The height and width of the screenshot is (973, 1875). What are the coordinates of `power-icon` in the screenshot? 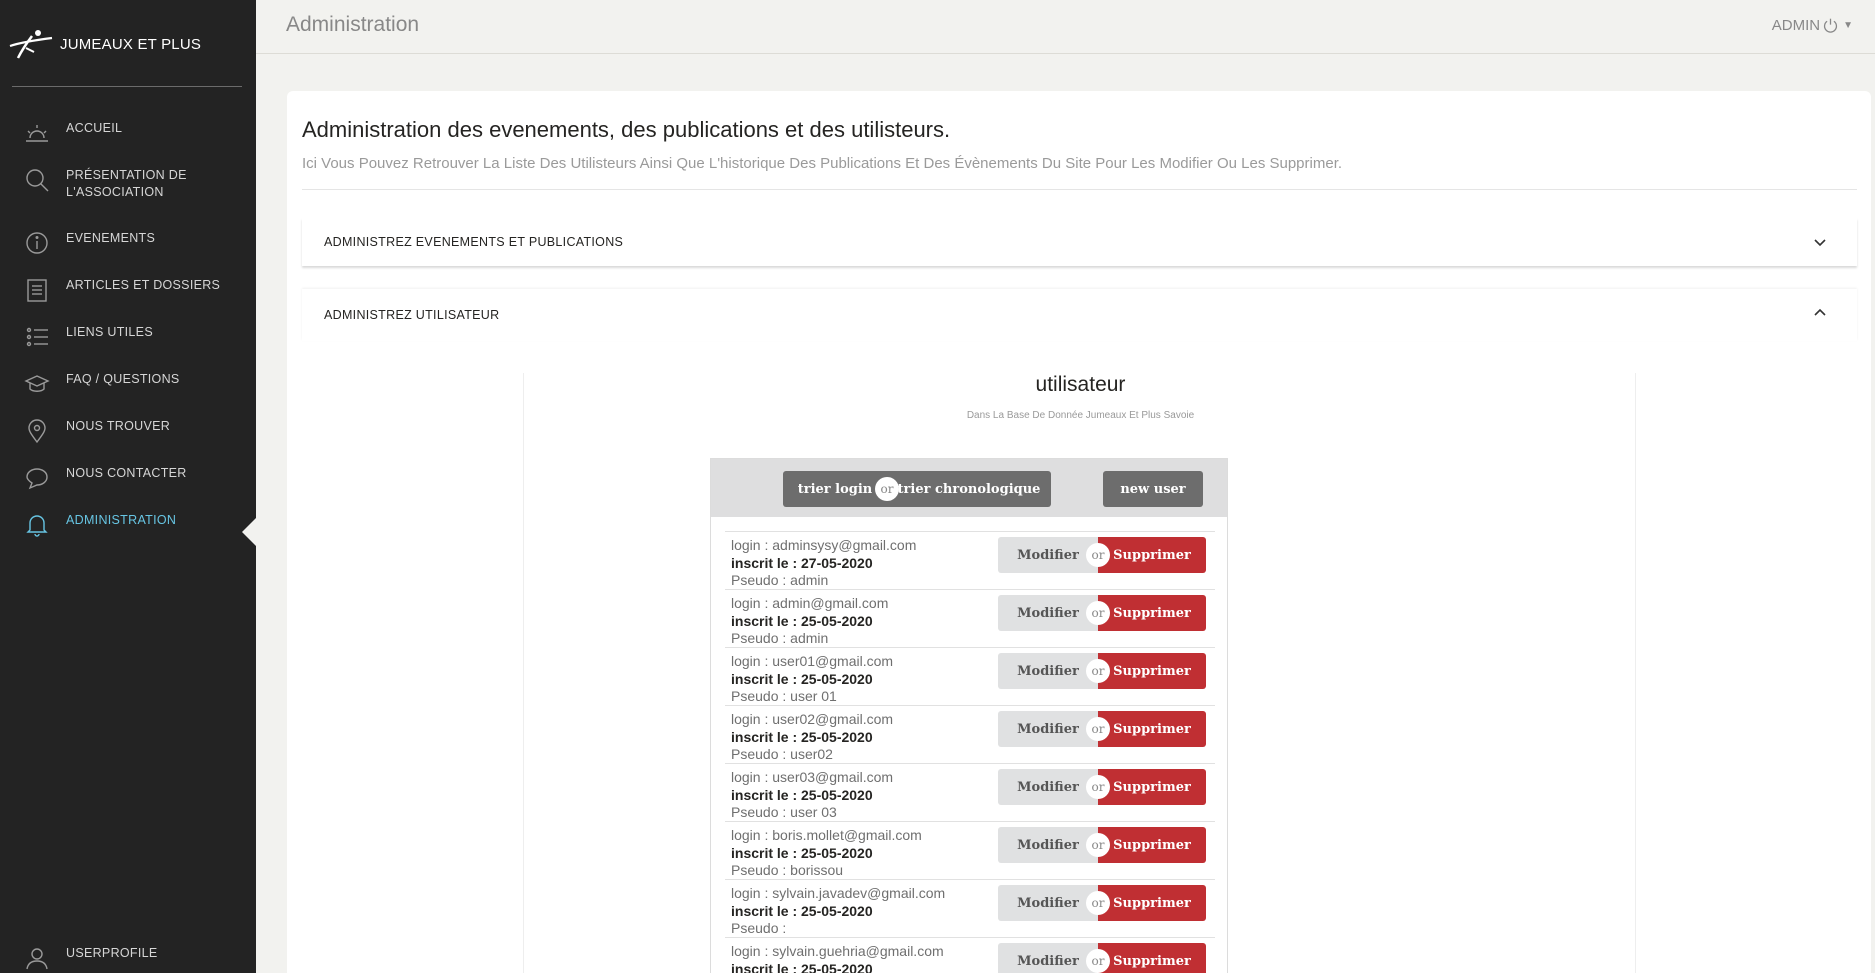 It's located at (1831, 25).